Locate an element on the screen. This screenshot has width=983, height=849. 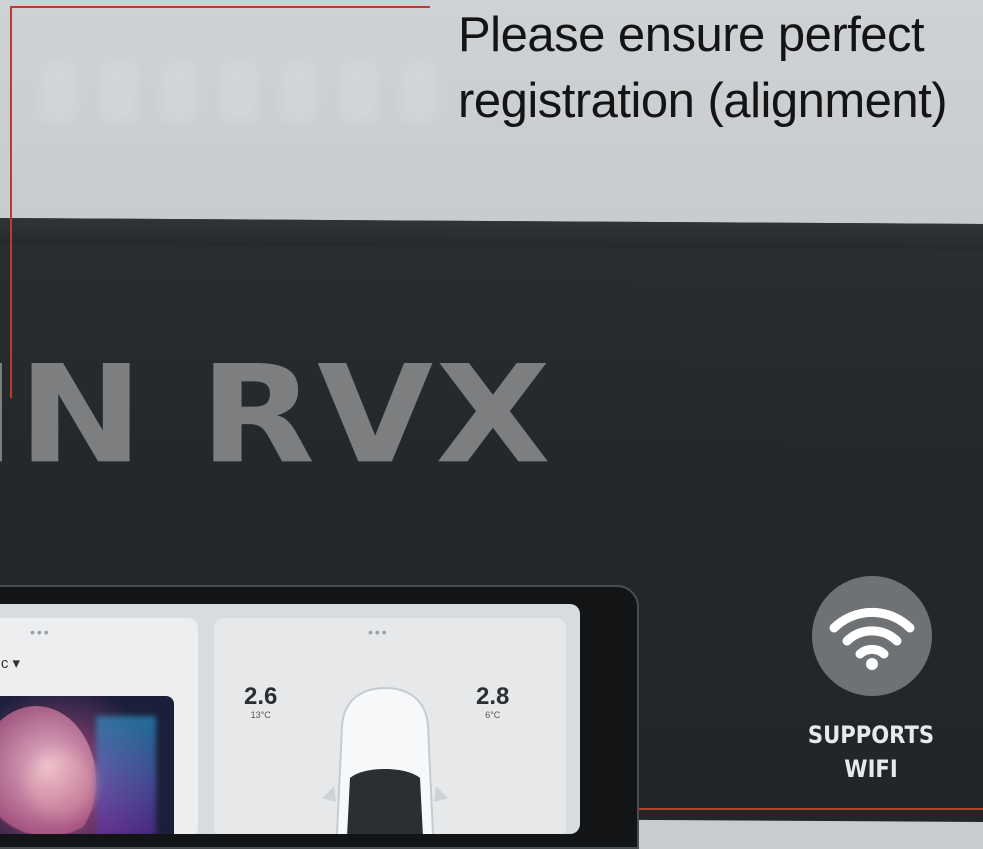
wifi-badge is located at coordinates (872, 636).